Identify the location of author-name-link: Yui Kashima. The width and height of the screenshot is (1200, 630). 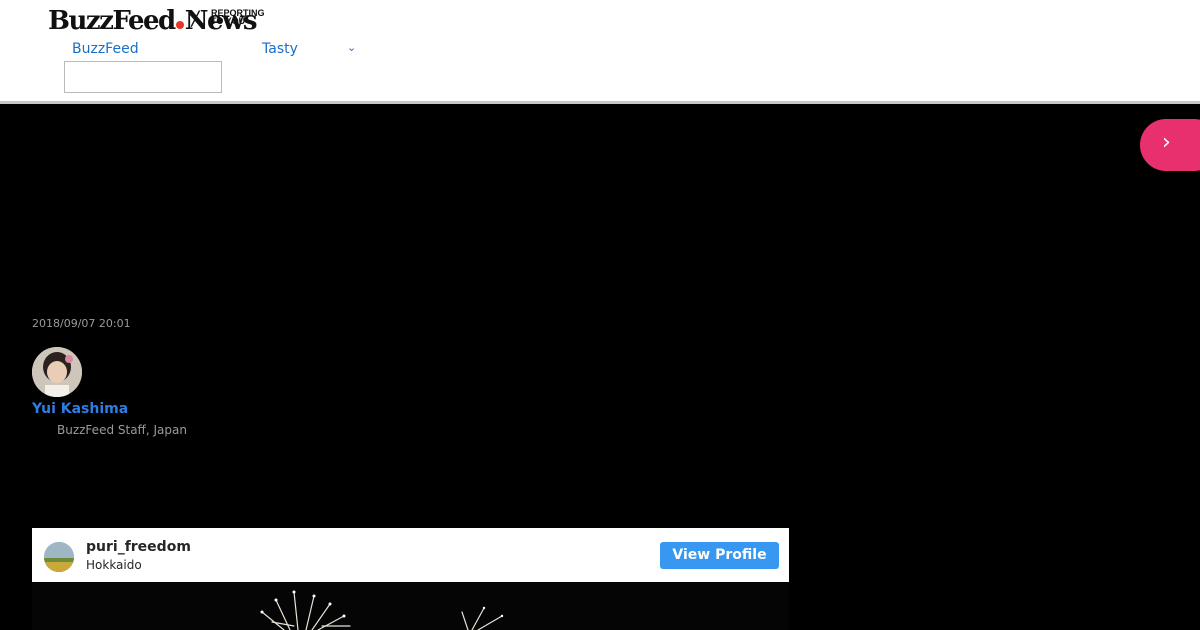
(80, 409).